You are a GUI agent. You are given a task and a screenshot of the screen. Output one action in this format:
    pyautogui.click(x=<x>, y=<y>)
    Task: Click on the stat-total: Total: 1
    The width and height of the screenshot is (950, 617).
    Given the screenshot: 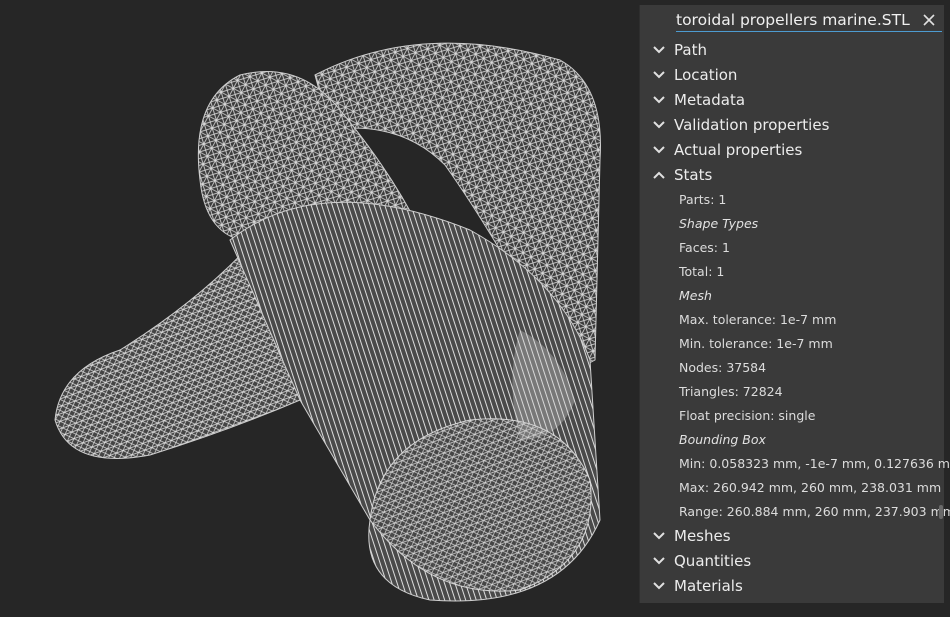 What is the action you would take?
    pyautogui.click(x=702, y=271)
    